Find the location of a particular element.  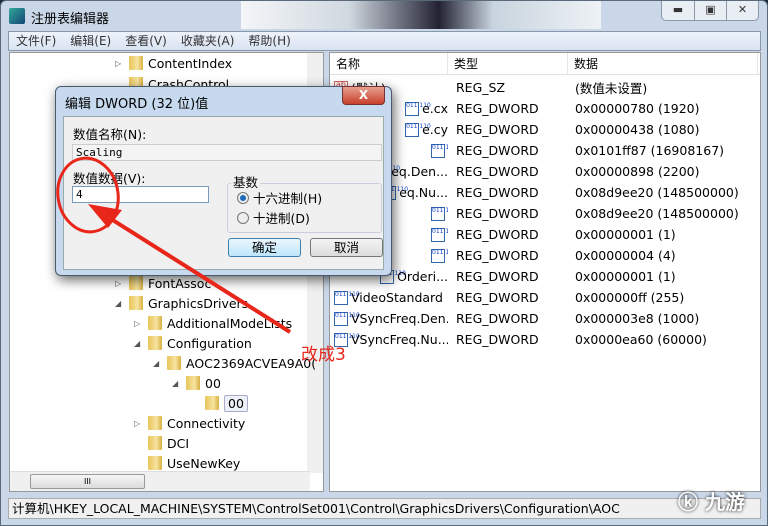

value-data-cell: 0x00000898 (2200) is located at coordinates (637, 171).